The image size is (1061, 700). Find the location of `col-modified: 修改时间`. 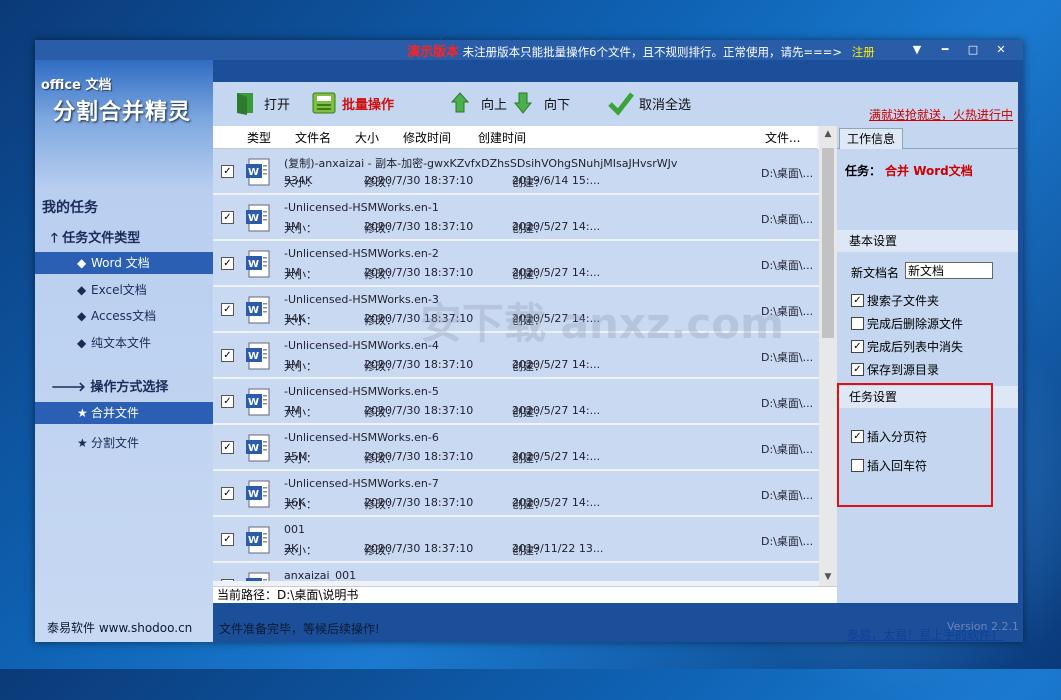

col-modified: 修改时间 is located at coordinates (427, 137).